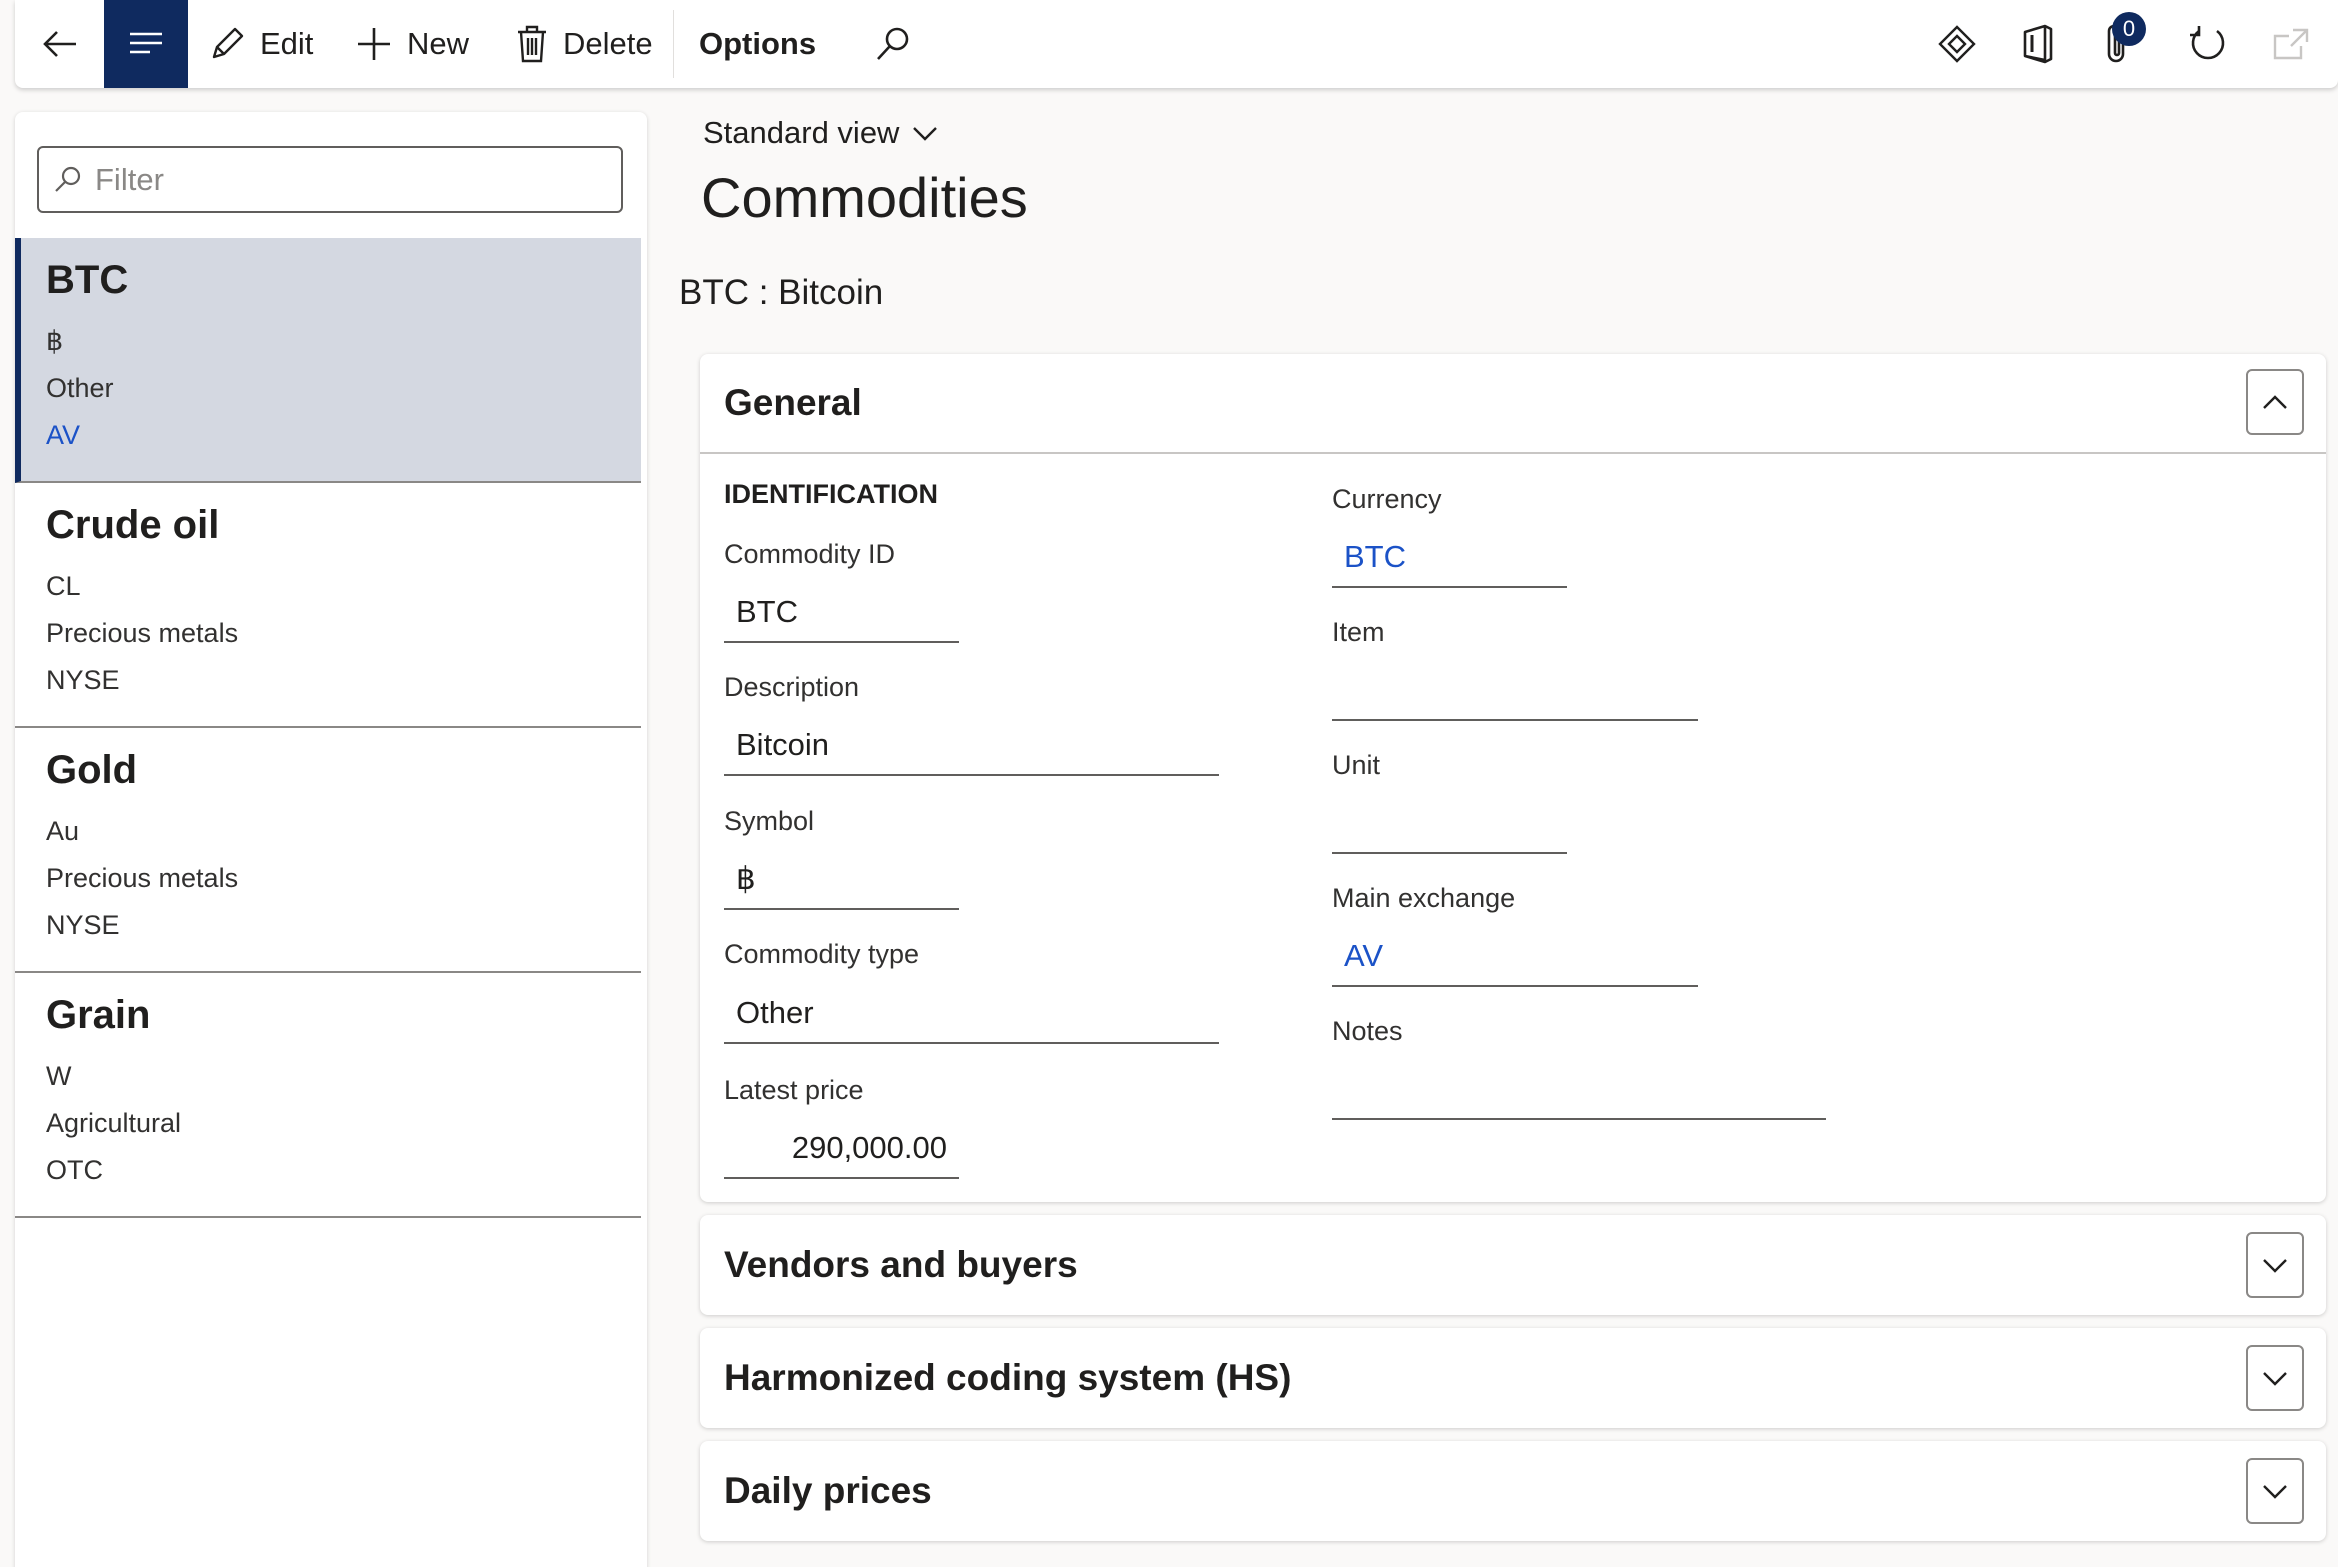 This screenshot has height=1567, width=2338. I want to click on general-fasttab-title: General, so click(793, 402).